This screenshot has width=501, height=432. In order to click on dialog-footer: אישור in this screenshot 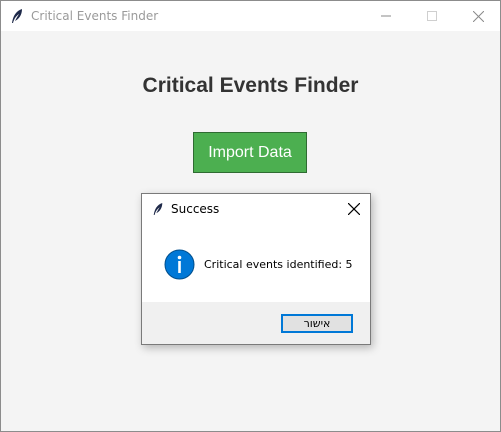, I will do `click(256, 323)`.